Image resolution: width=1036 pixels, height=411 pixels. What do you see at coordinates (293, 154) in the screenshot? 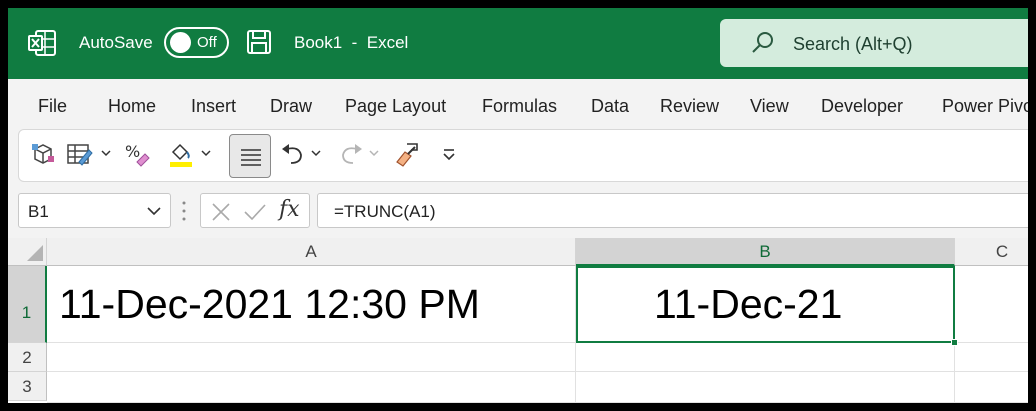
I see `undo-icon` at bounding box center [293, 154].